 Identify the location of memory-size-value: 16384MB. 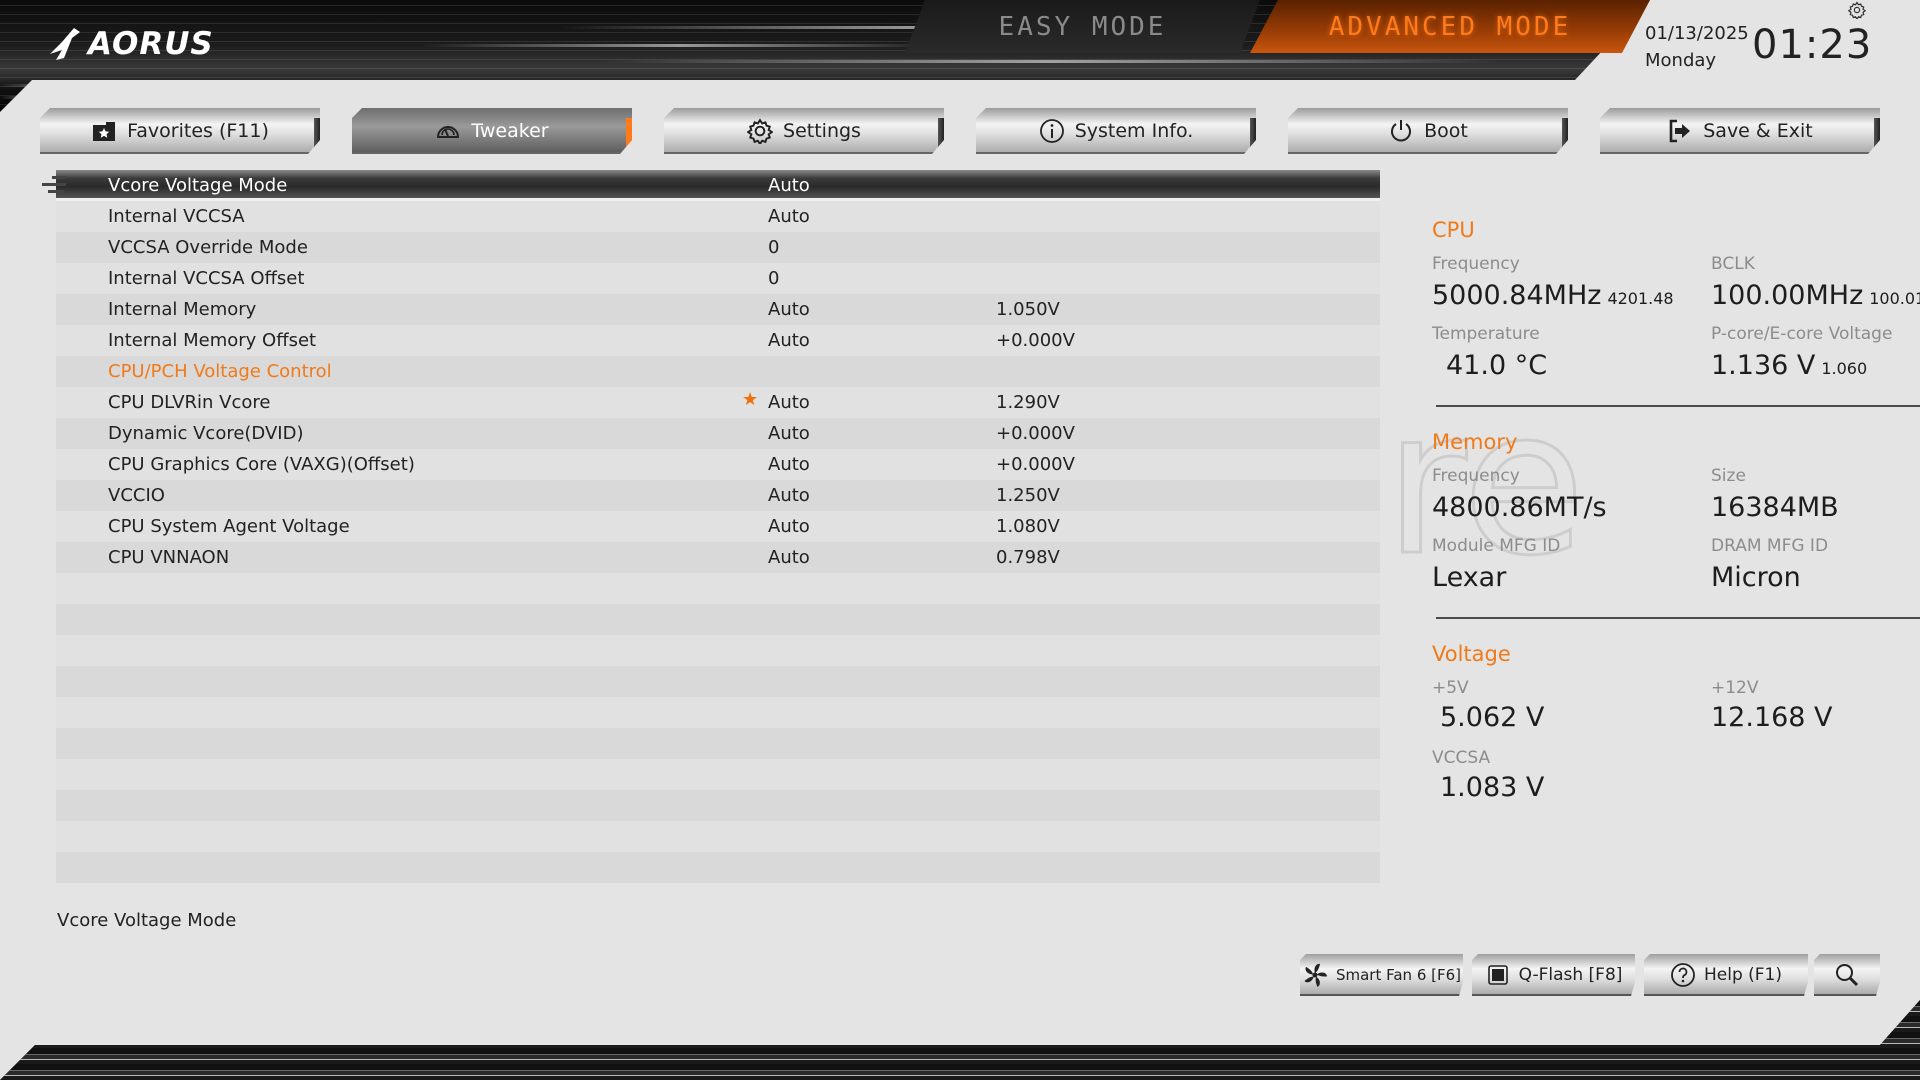
(1775, 507).